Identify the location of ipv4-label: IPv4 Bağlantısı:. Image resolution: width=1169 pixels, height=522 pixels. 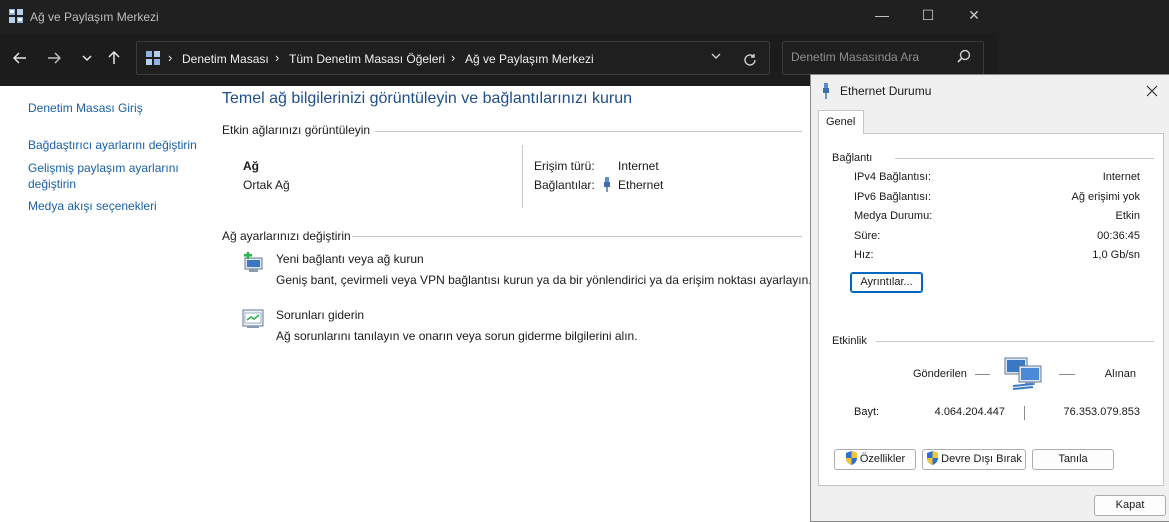
(893, 177).